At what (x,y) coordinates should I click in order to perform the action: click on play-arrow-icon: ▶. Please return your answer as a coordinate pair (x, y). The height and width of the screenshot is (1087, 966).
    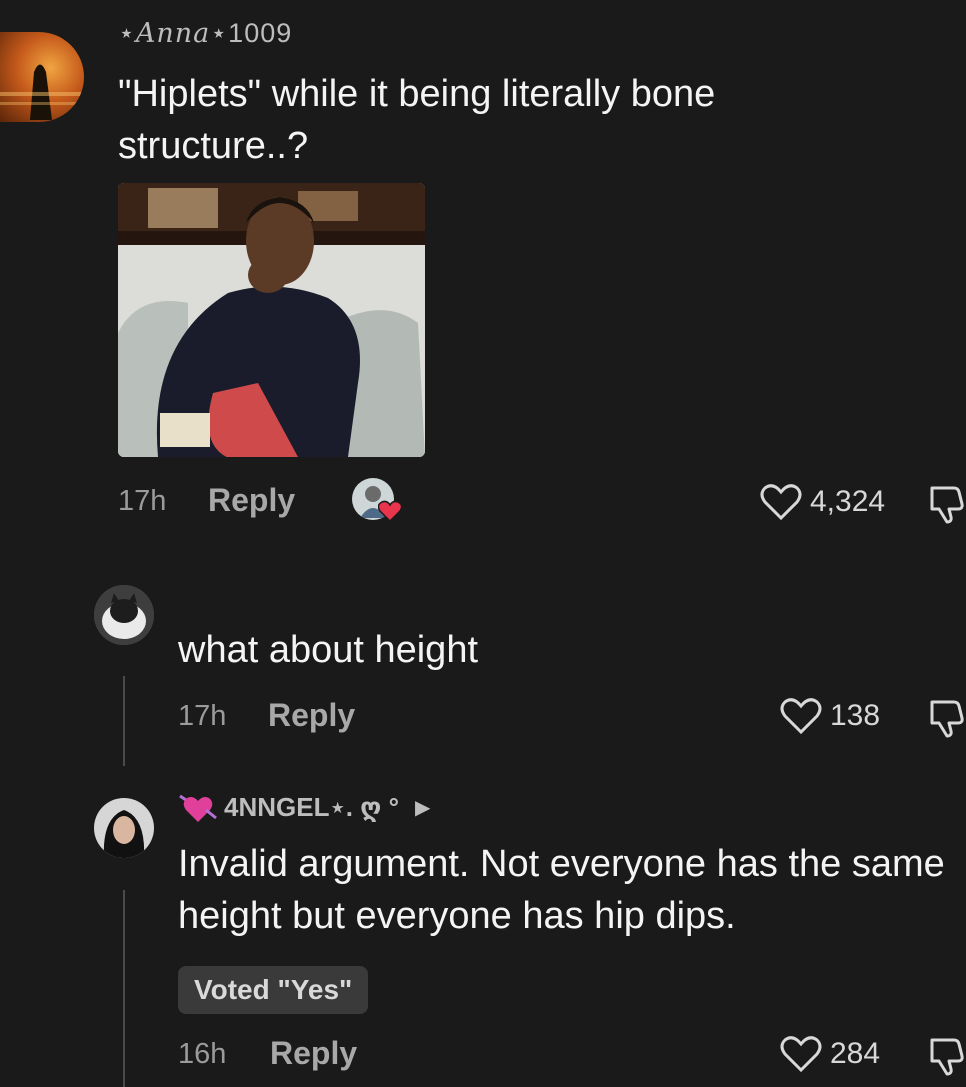
    Looking at the image, I should click on (422, 807).